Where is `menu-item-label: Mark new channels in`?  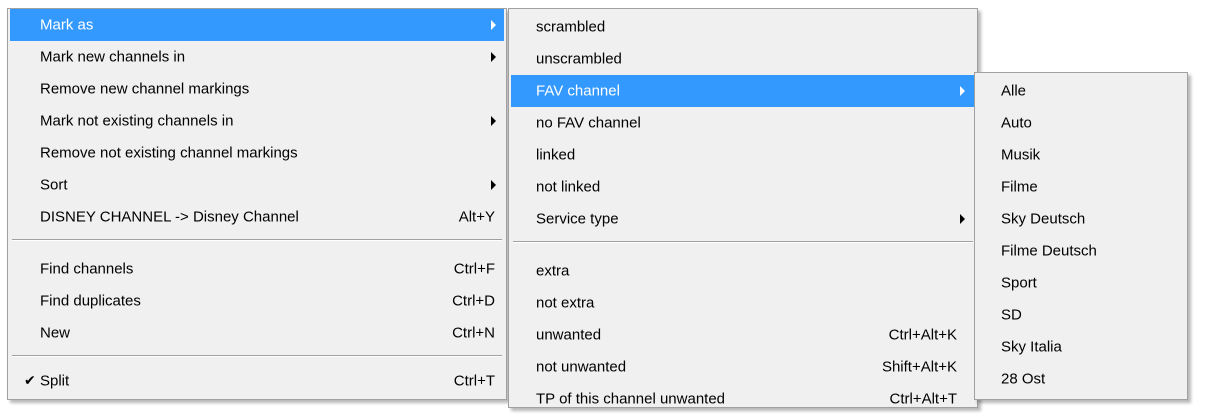 menu-item-label: Mark new channels in is located at coordinates (113, 57).